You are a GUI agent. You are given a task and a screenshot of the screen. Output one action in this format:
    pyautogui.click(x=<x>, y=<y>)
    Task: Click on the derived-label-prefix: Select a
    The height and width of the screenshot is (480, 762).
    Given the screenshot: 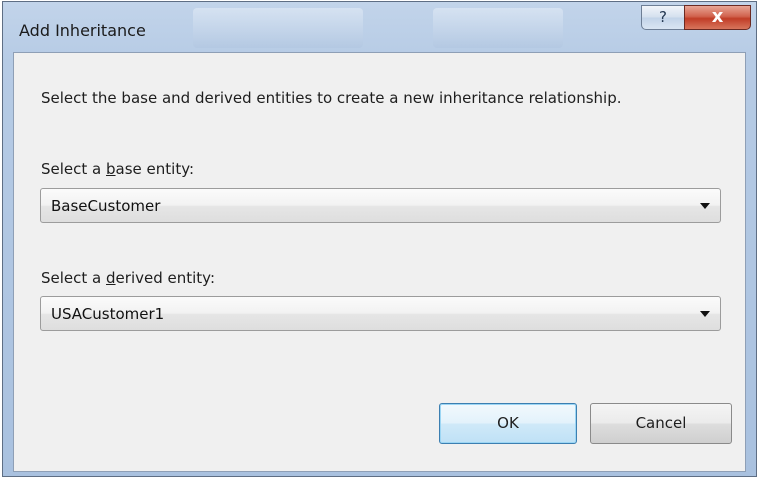 What is the action you would take?
    pyautogui.click(x=74, y=278)
    